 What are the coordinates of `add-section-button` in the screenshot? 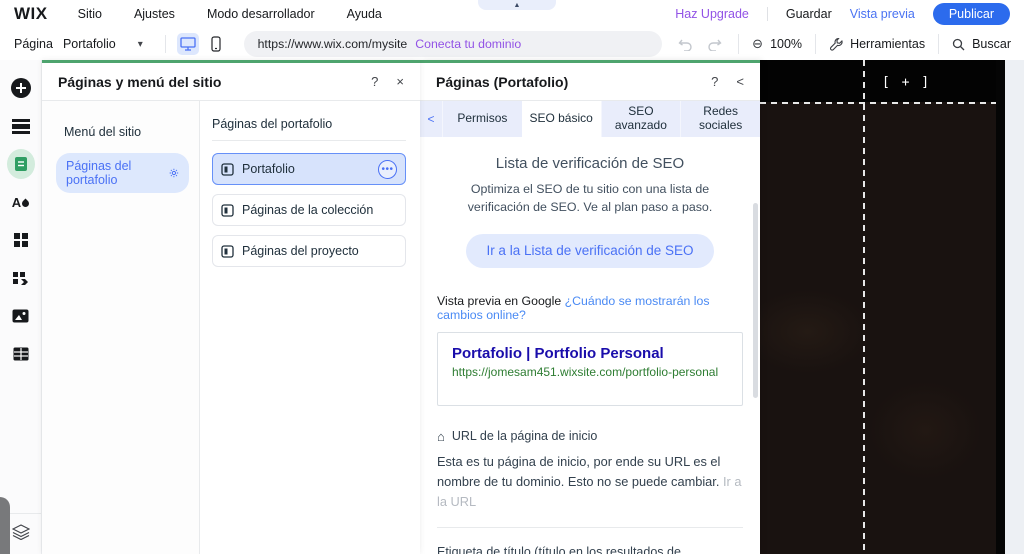 It's located at (21, 126).